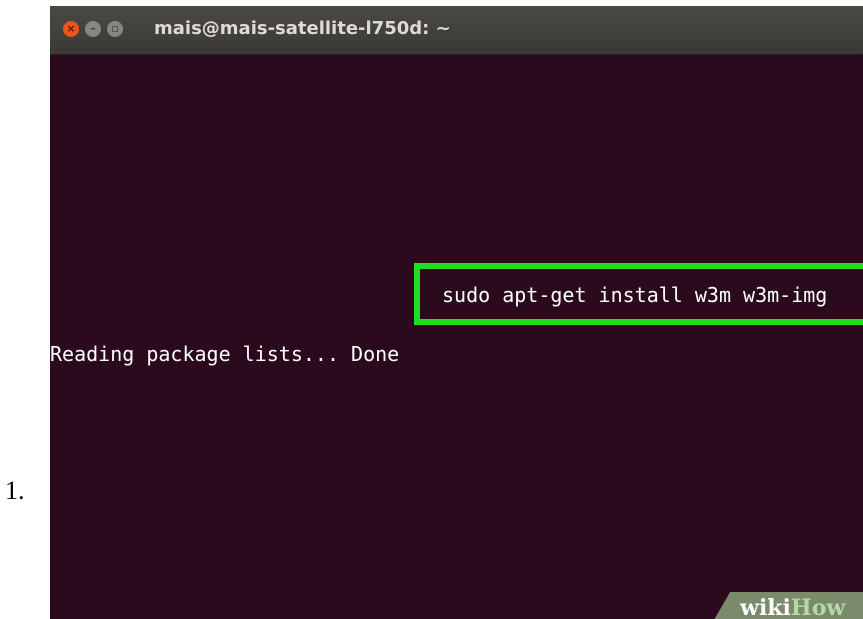 The height and width of the screenshot is (619, 863). Describe the element at coordinates (93, 29) in the screenshot. I see `minimize-icon: –` at that location.